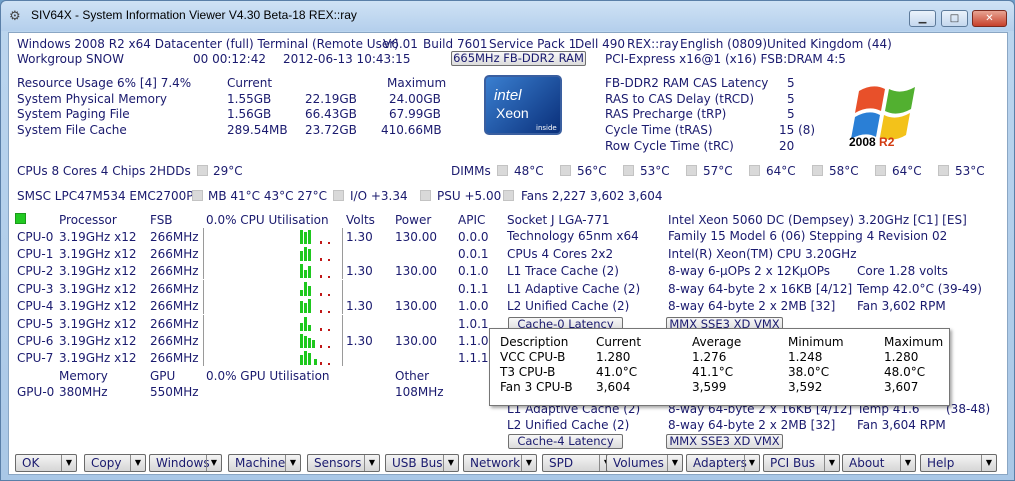  I want to click on cpu-apic: 0.0.0, so click(473, 237).